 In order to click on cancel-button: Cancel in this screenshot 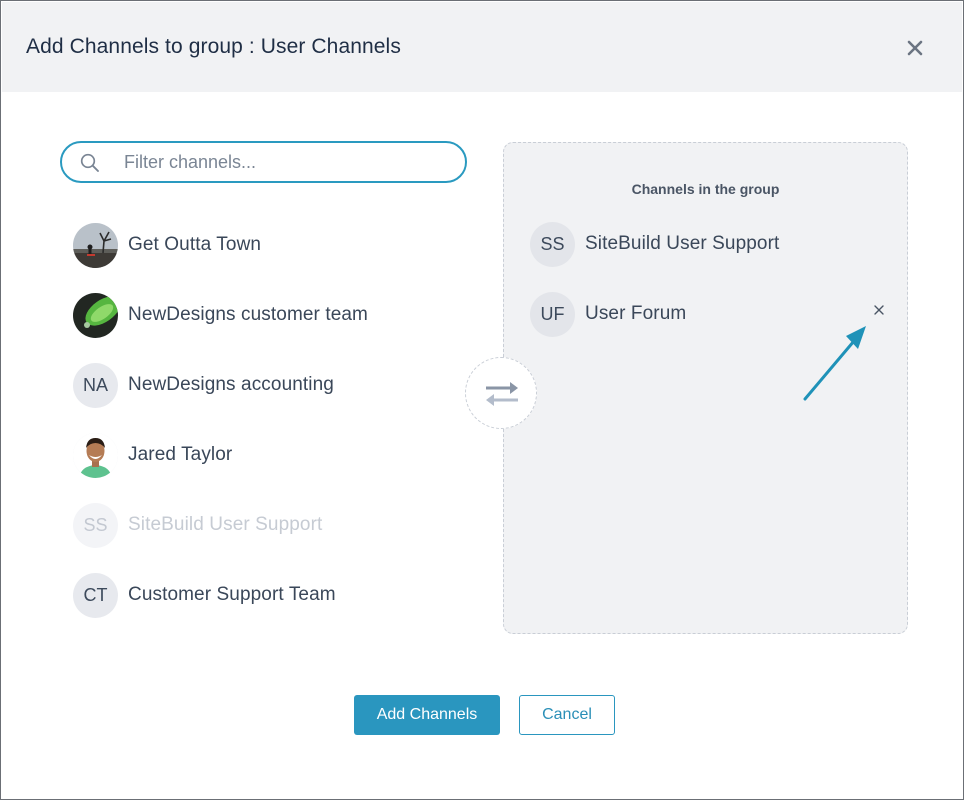, I will do `click(567, 715)`.